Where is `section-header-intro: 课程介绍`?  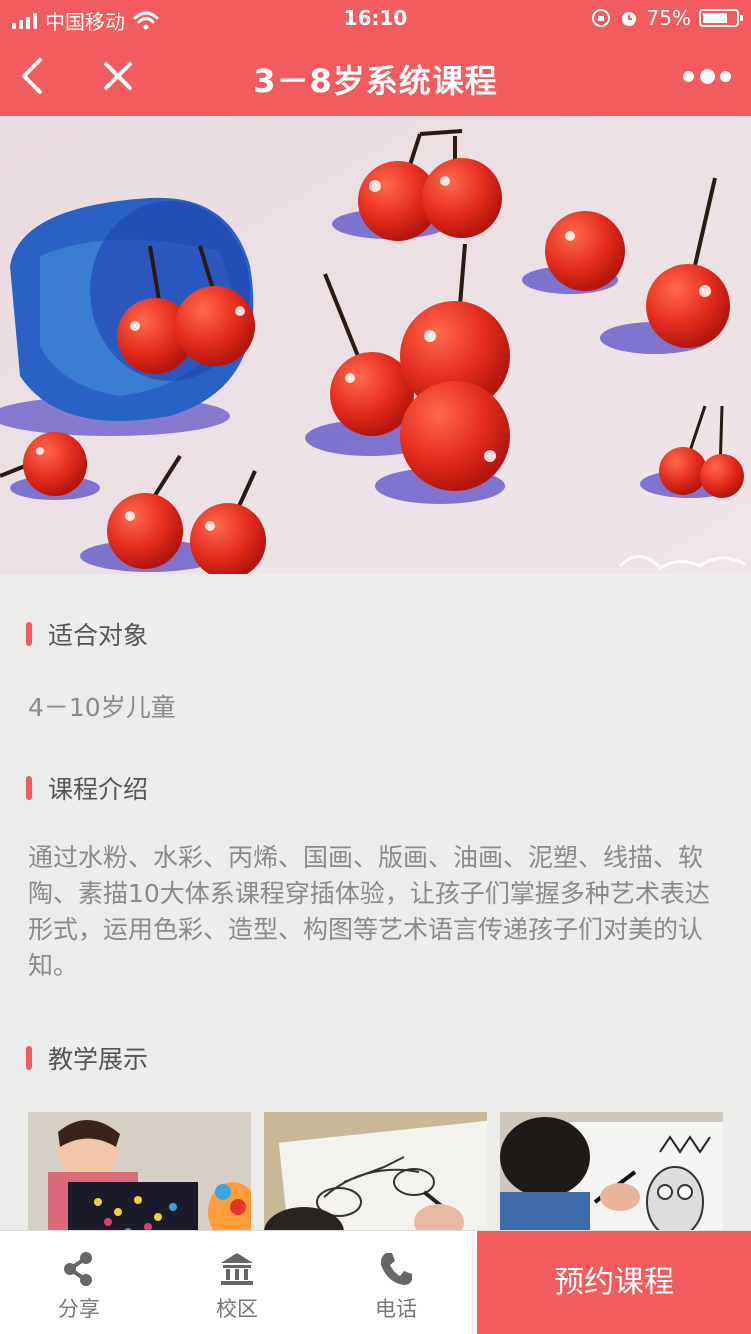
section-header-intro: 课程介绍 is located at coordinates (87, 788).